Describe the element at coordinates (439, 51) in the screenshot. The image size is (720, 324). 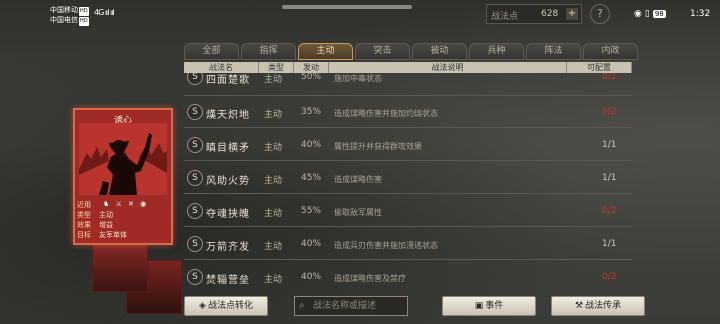
I see `tab-passive: 被动` at that location.